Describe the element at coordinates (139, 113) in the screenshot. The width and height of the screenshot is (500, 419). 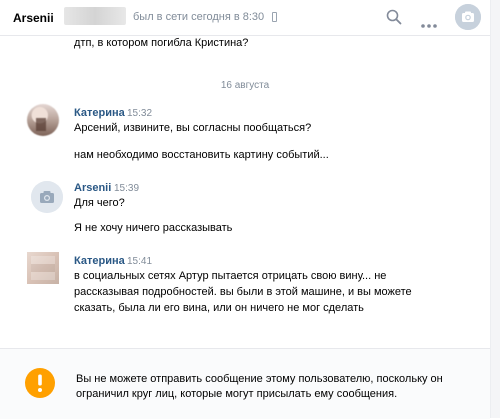
I see `message-time: 15:32` at that location.